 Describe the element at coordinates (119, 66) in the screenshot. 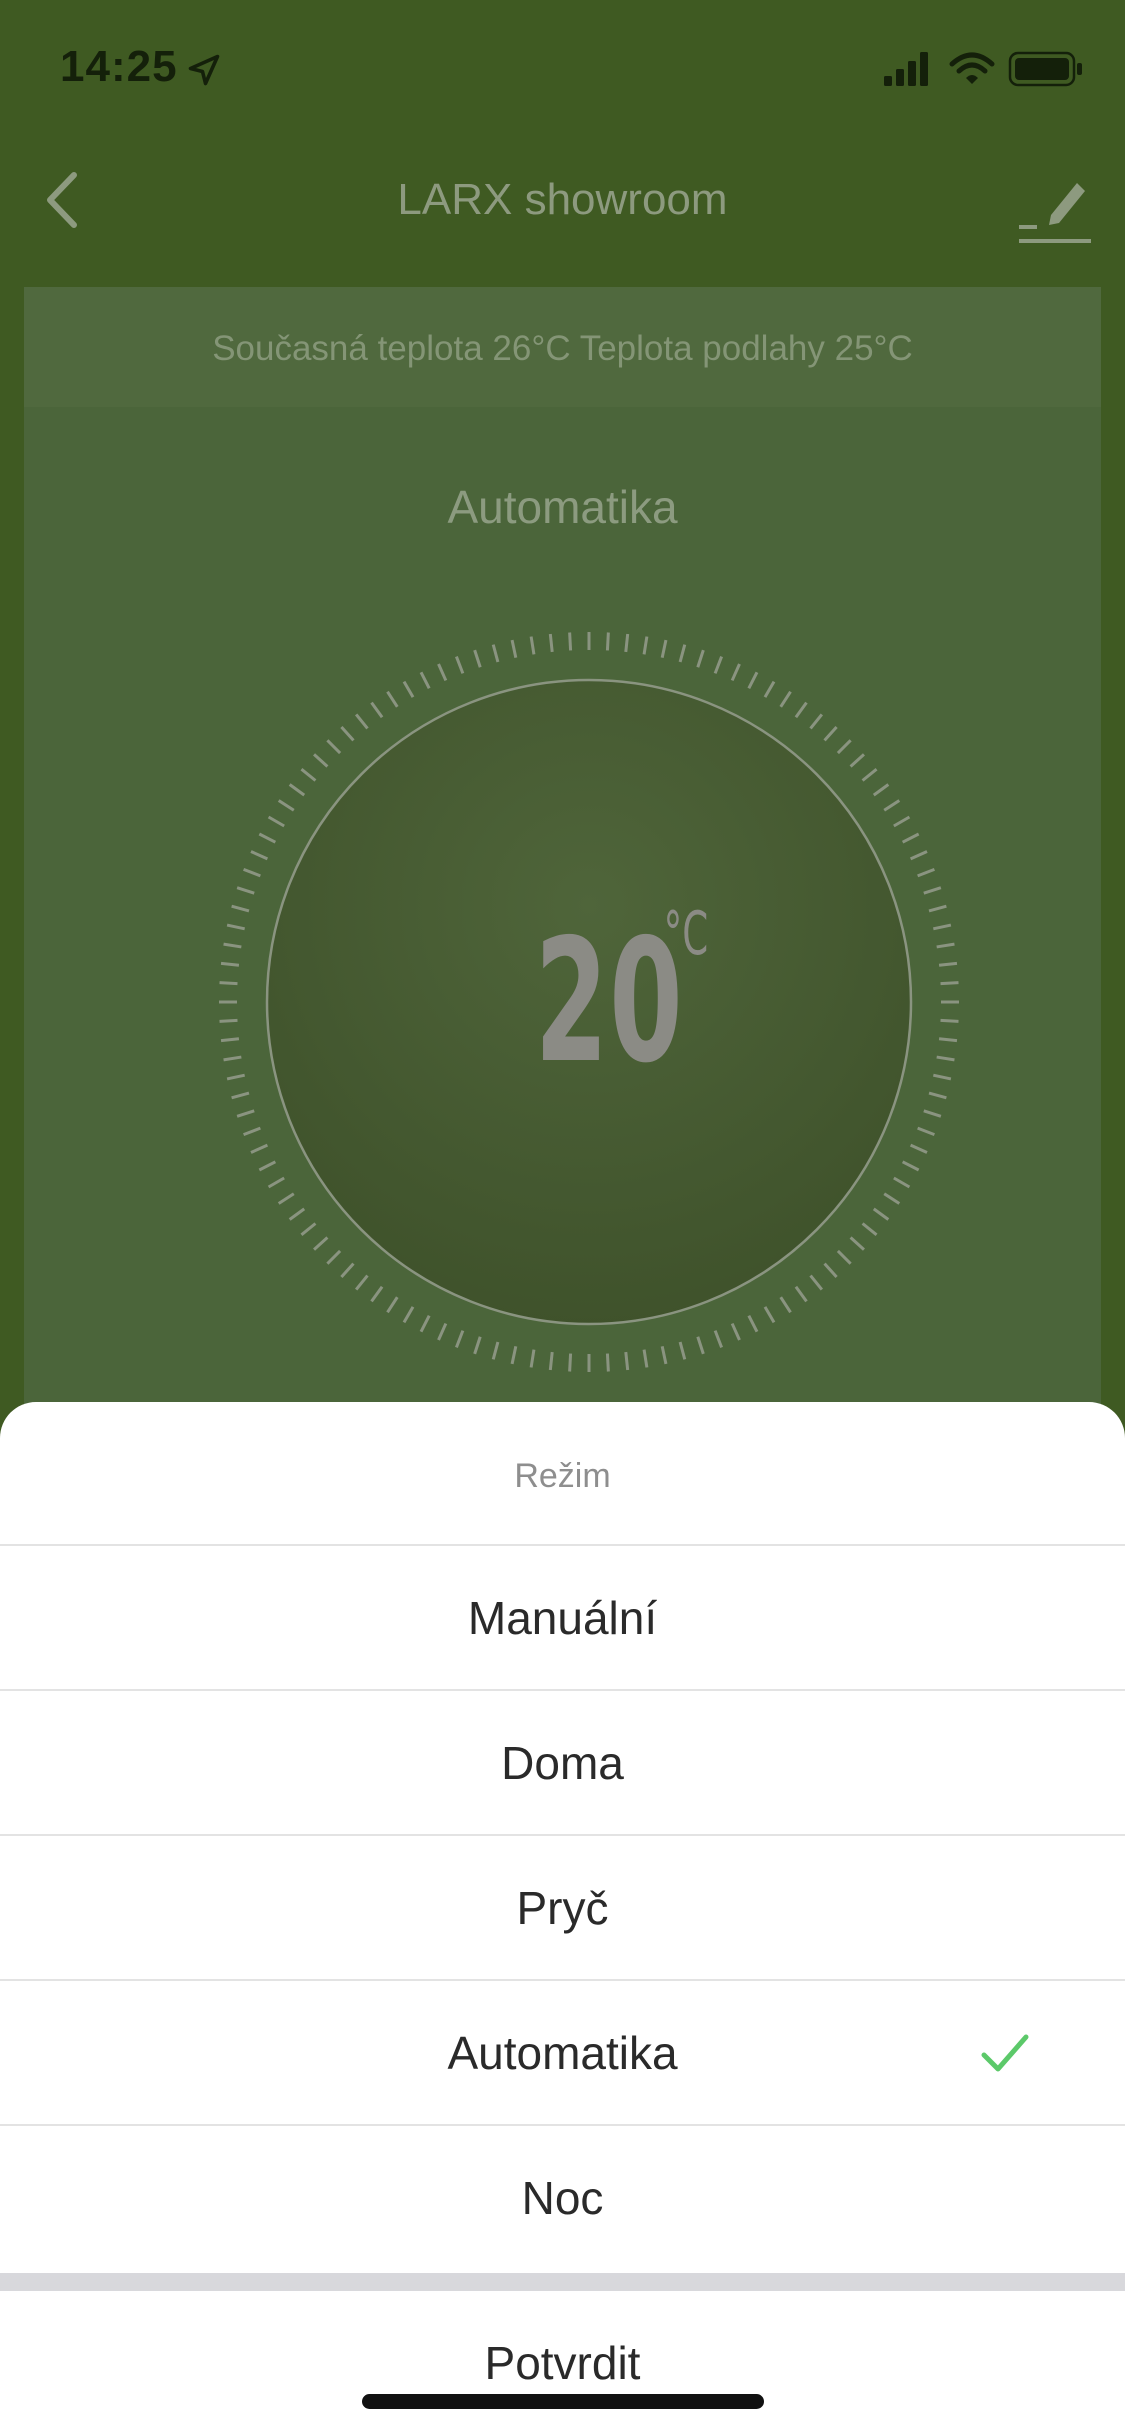

I see `status-time: 14:25` at that location.